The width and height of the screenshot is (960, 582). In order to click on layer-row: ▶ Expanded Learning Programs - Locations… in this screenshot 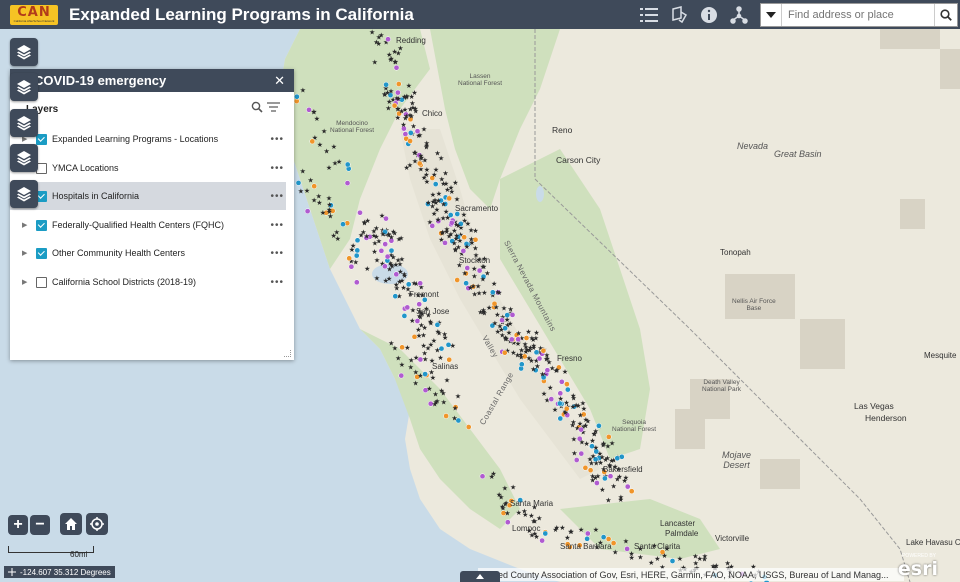, I will do `click(148, 139)`.